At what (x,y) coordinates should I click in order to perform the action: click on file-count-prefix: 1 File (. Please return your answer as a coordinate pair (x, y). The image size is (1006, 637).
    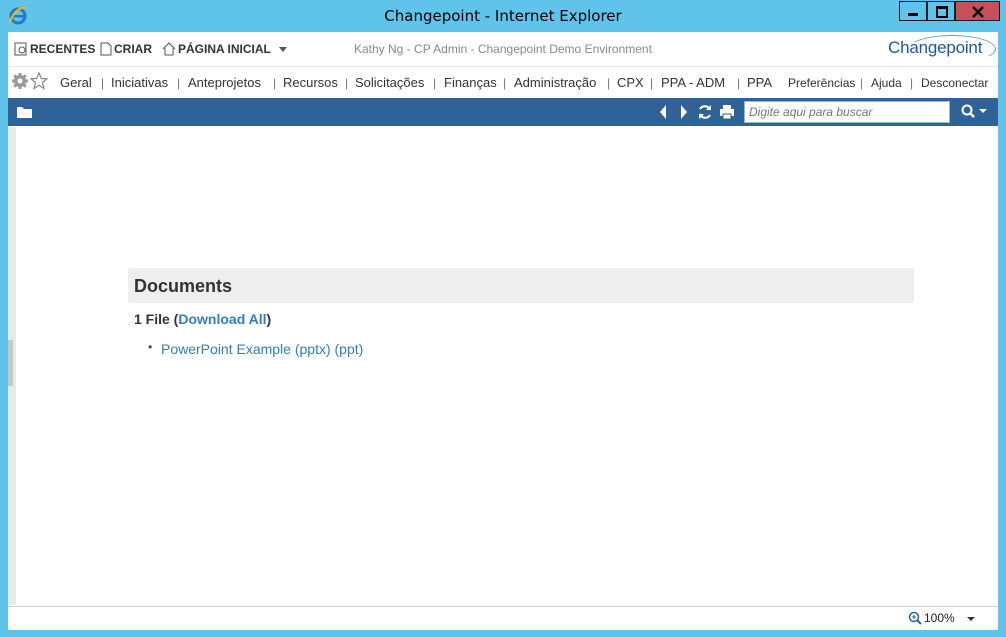
    Looking at the image, I should click on (156, 319).